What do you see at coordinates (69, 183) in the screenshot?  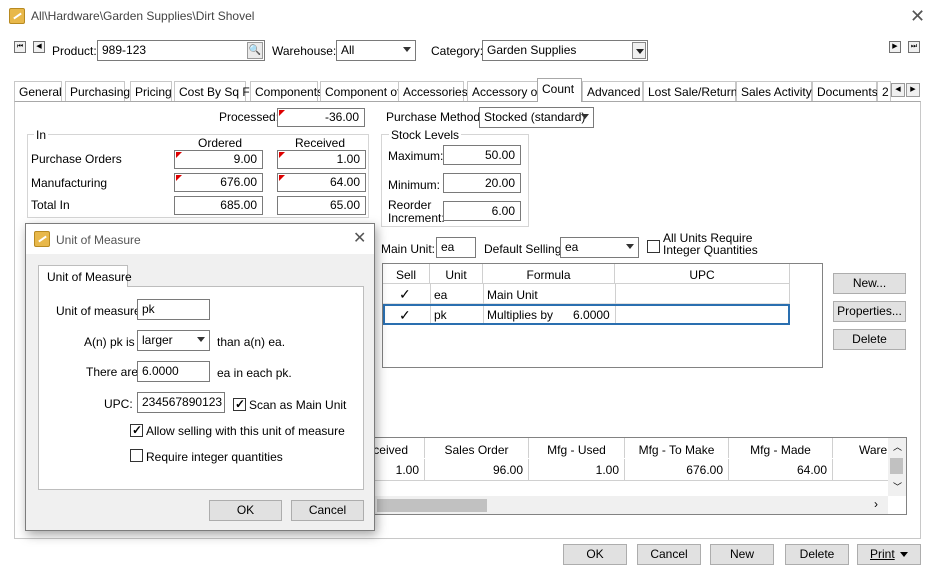 I see `manufacturing-label: Manufacturing` at bounding box center [69, 183].